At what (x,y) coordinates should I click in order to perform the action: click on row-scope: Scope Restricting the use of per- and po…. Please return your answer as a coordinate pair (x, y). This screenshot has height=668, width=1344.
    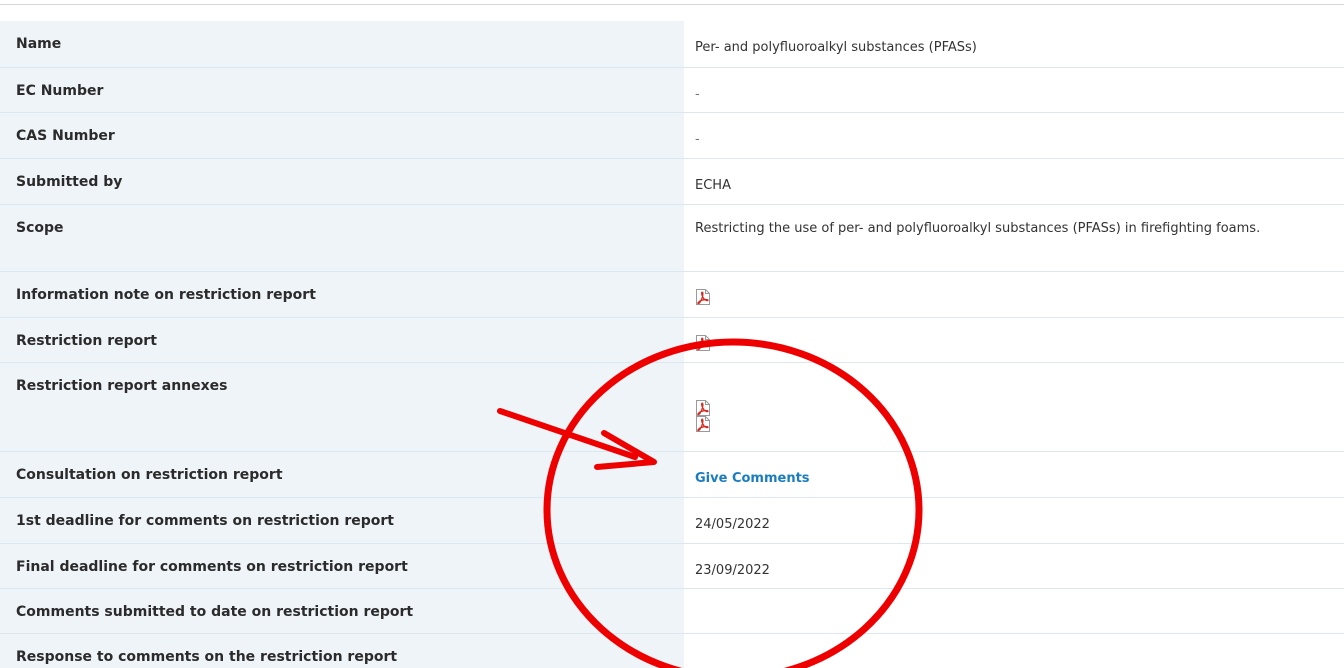
    Looking at the image, I should click on (672, 238).